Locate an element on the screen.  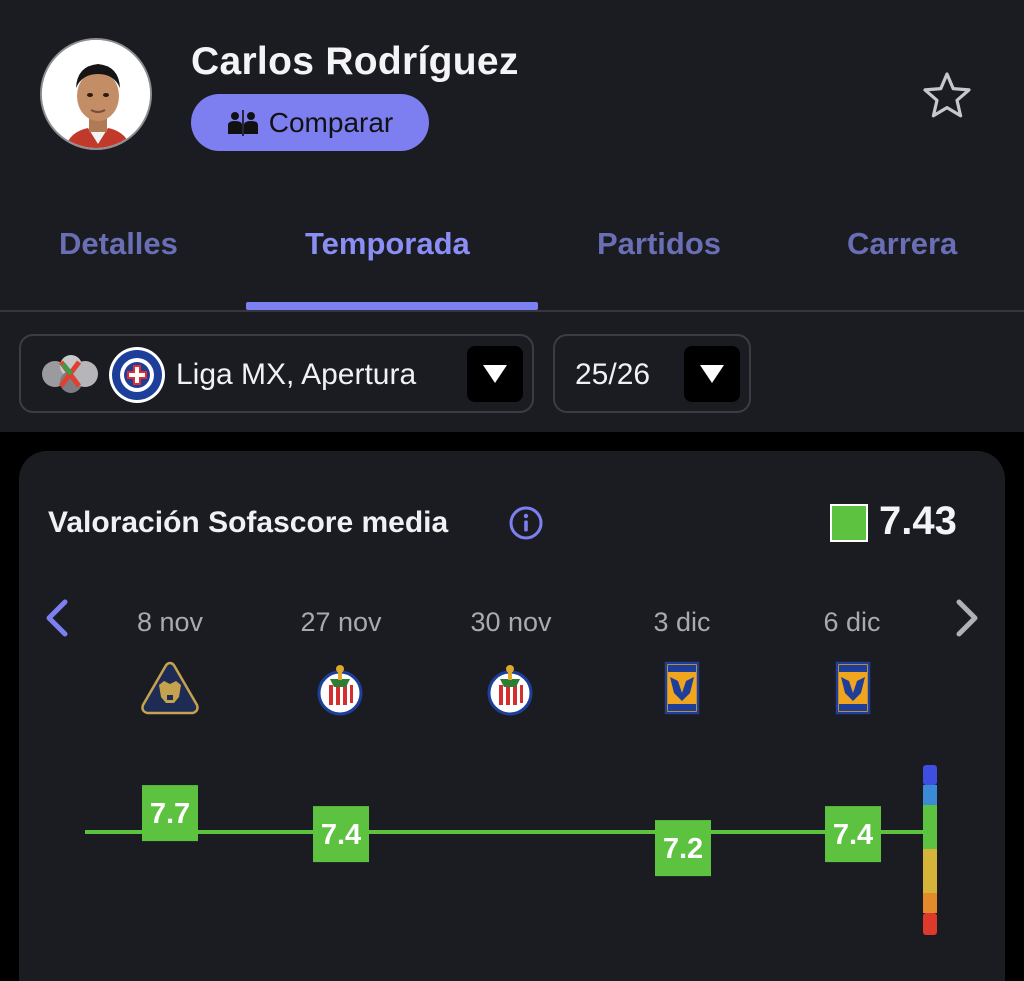
league-dropdown: Liga MX, Apertura is located at coordinates (276, 373).